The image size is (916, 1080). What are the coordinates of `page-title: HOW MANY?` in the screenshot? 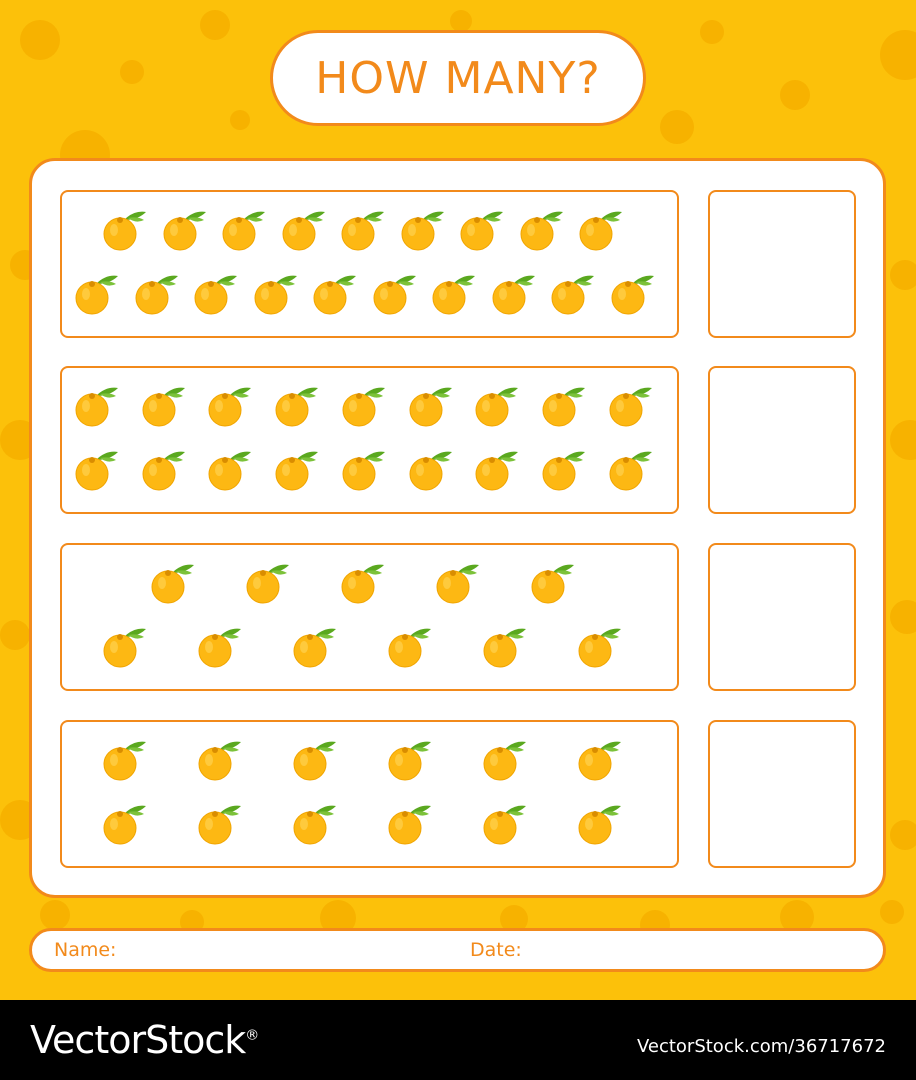 It's located at (458, 78).